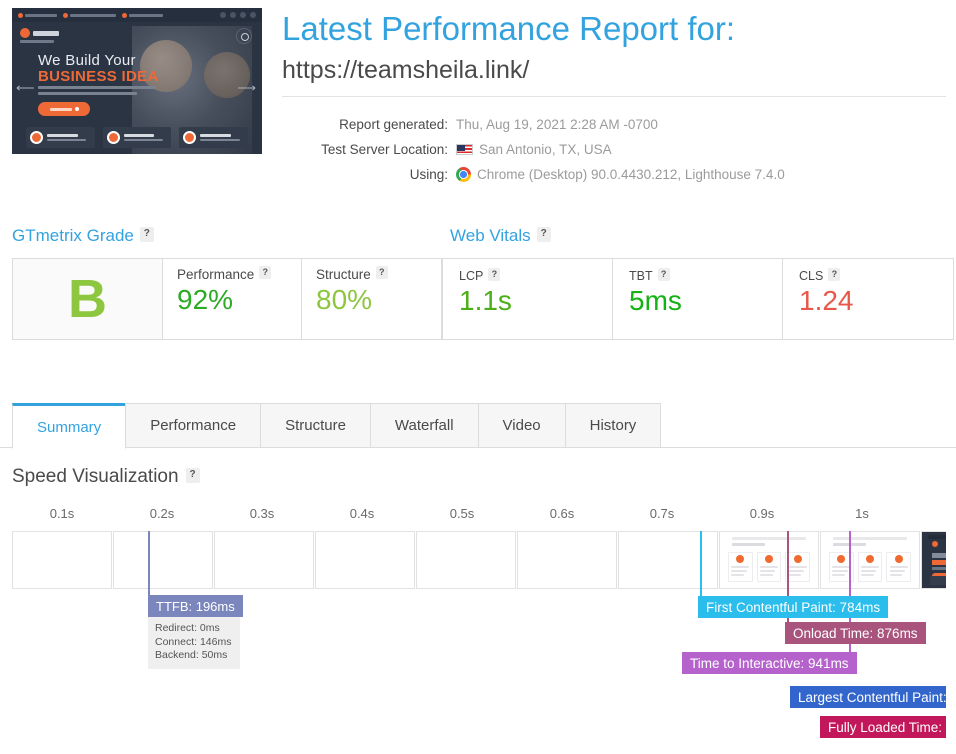 Image resolution: width=956 pixels, height=754 pixels. I want to click on screenshot-headline-1: We Build Your, so click(87, 60).